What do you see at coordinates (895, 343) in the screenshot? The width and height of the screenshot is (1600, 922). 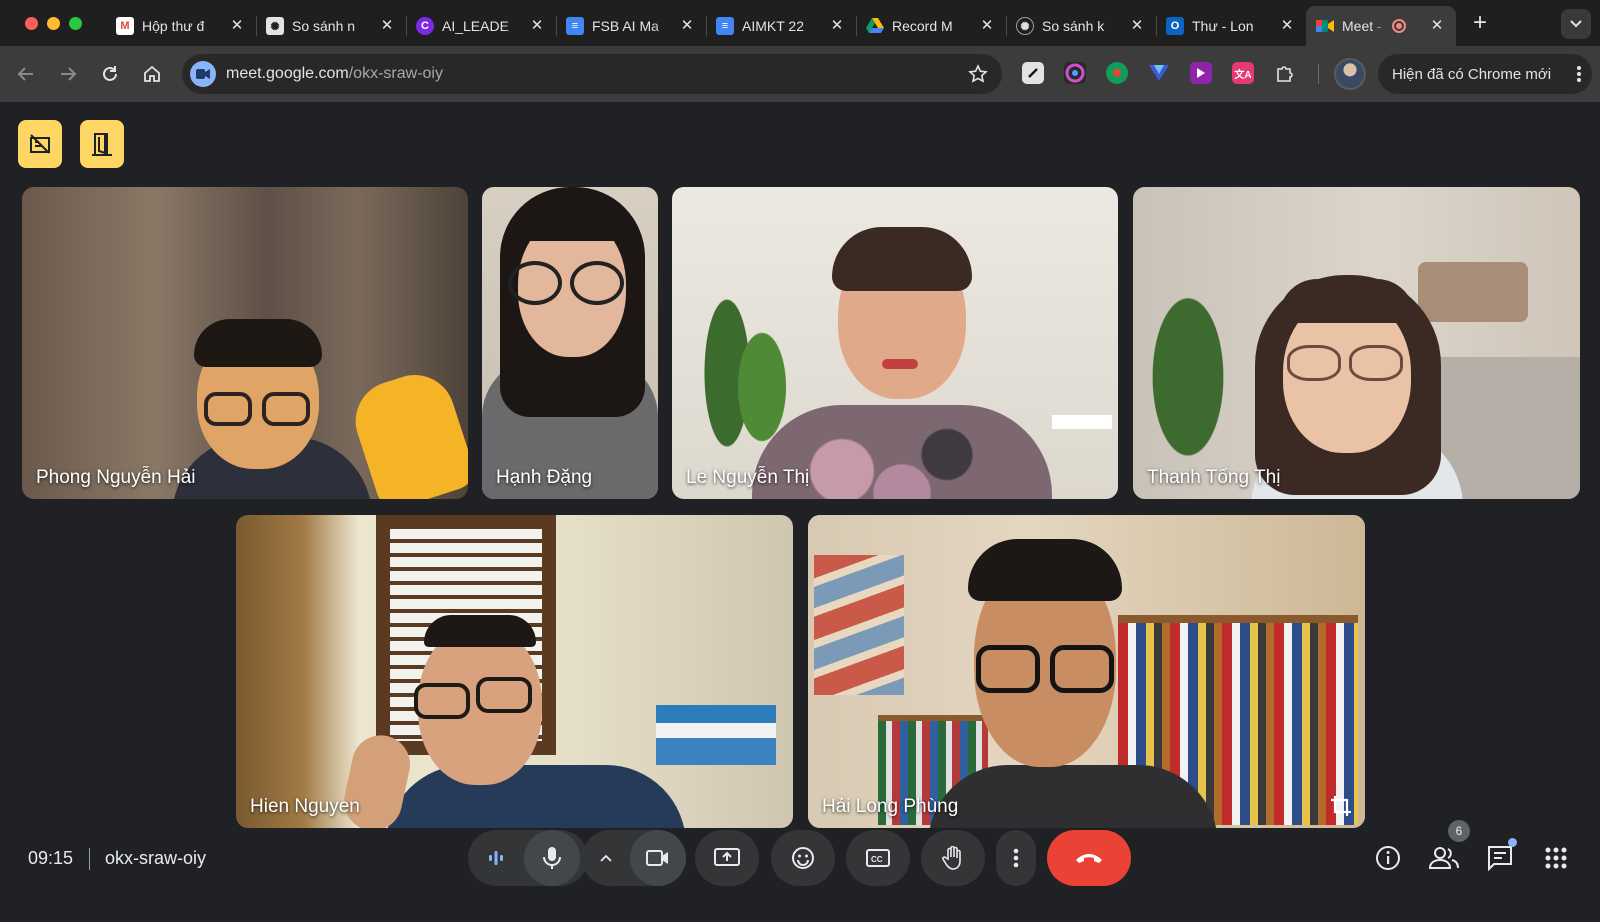 I see `participant-tile: Le Nguyễn Thị` at bounding box center [895, 343].